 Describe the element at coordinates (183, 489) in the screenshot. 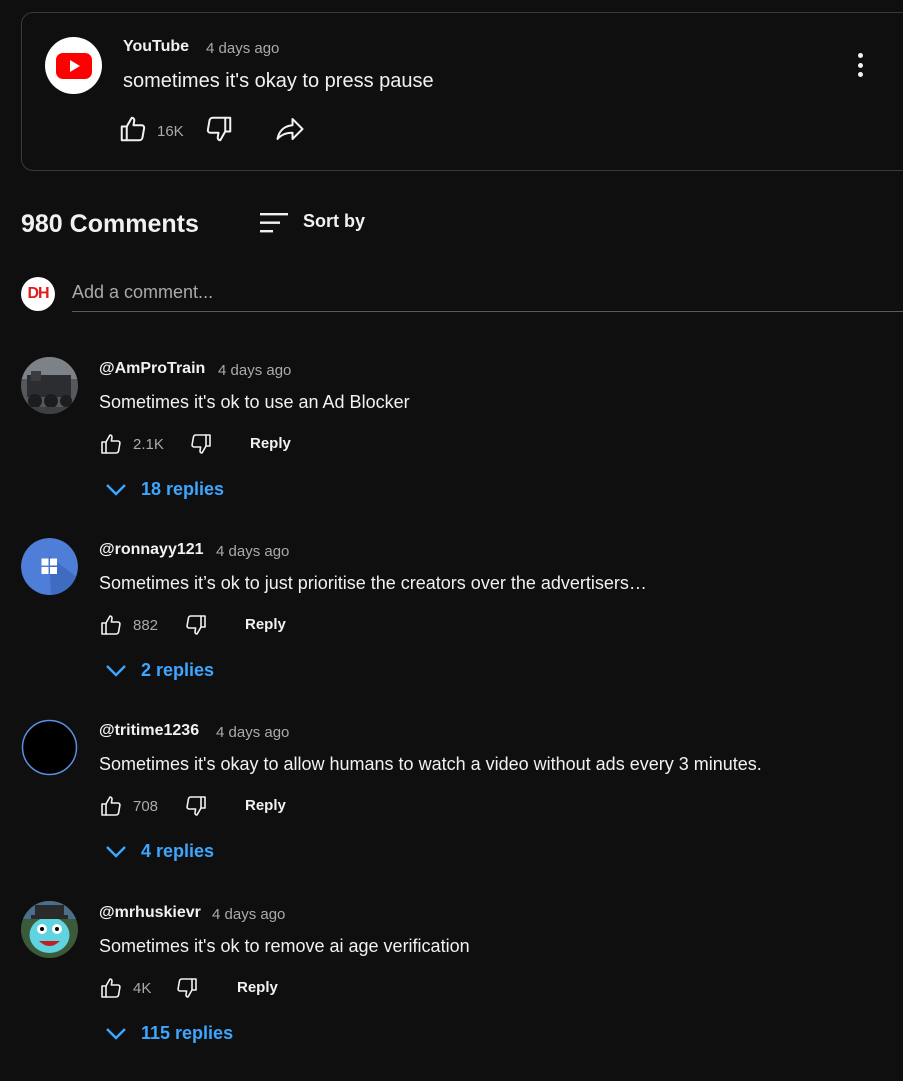

I see `replies-count: 18 replies` at that location.